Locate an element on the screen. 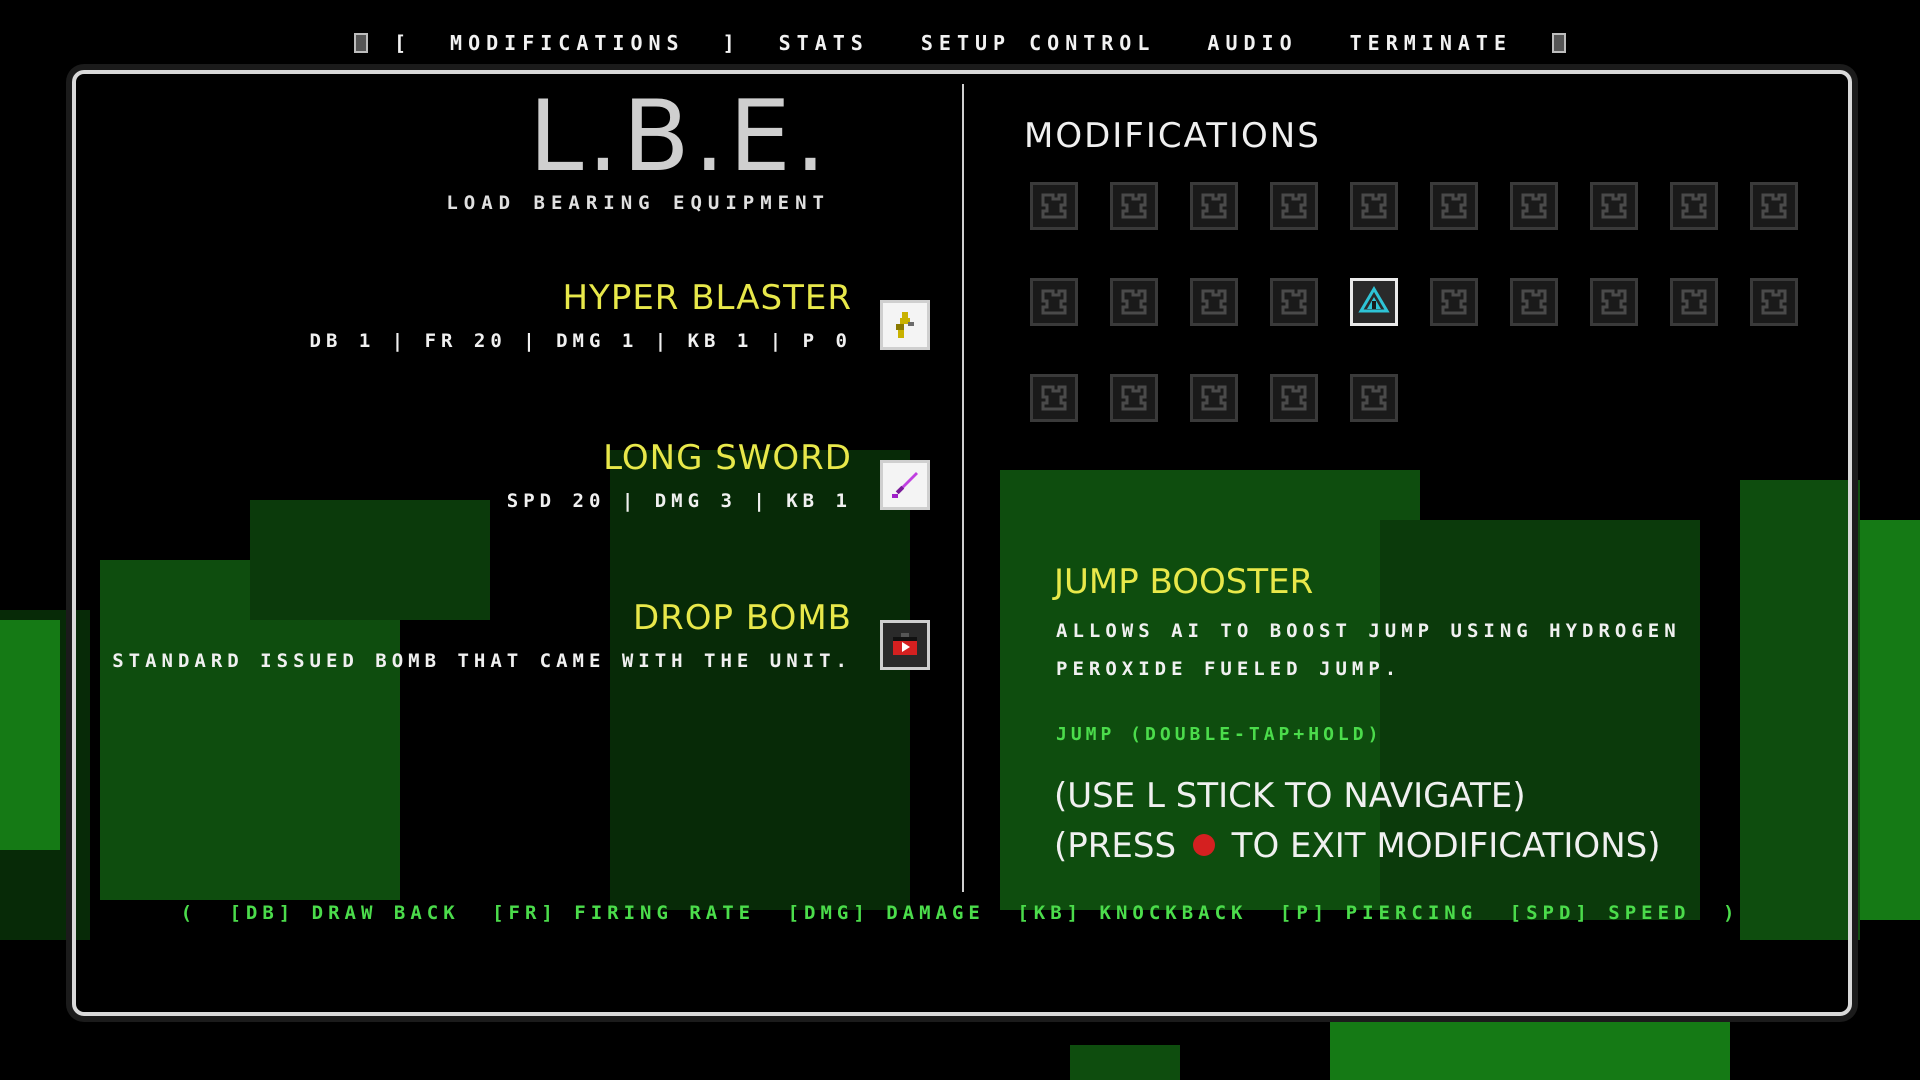 The image size is (1920, 1080). menu-bracket-right: ] is located at coordinates (731, 43).